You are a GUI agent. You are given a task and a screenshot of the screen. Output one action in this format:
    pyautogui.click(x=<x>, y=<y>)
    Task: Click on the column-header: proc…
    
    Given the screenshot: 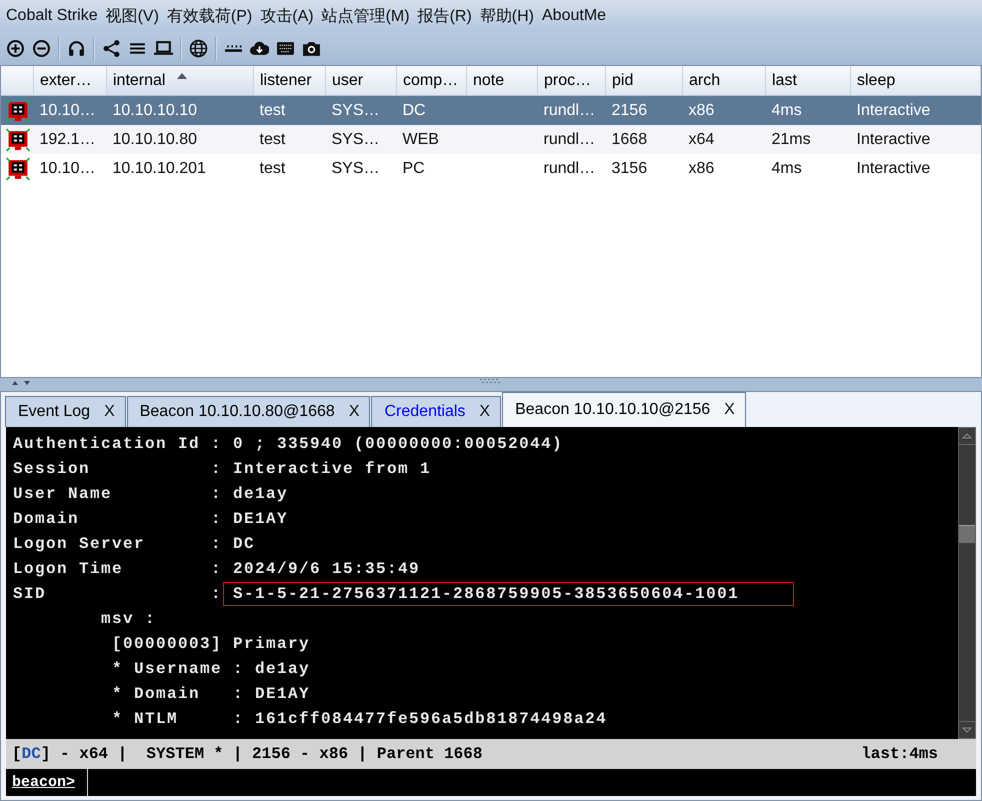 What is the action you would take?
    pyautogui.click(x=572, y=81)
    